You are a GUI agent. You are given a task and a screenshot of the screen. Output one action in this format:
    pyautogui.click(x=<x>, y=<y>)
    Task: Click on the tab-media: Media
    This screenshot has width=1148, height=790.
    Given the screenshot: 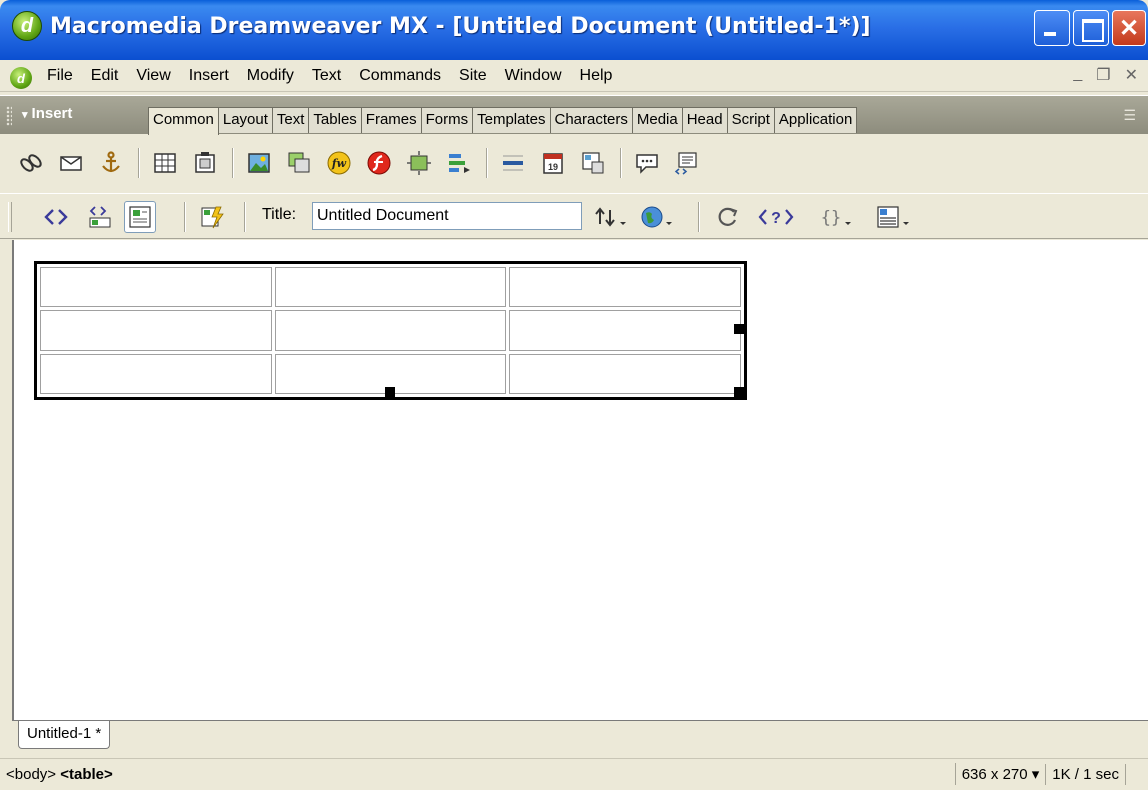 What is the action you would take?
    pyautogui.click(x=657, y=120)
    